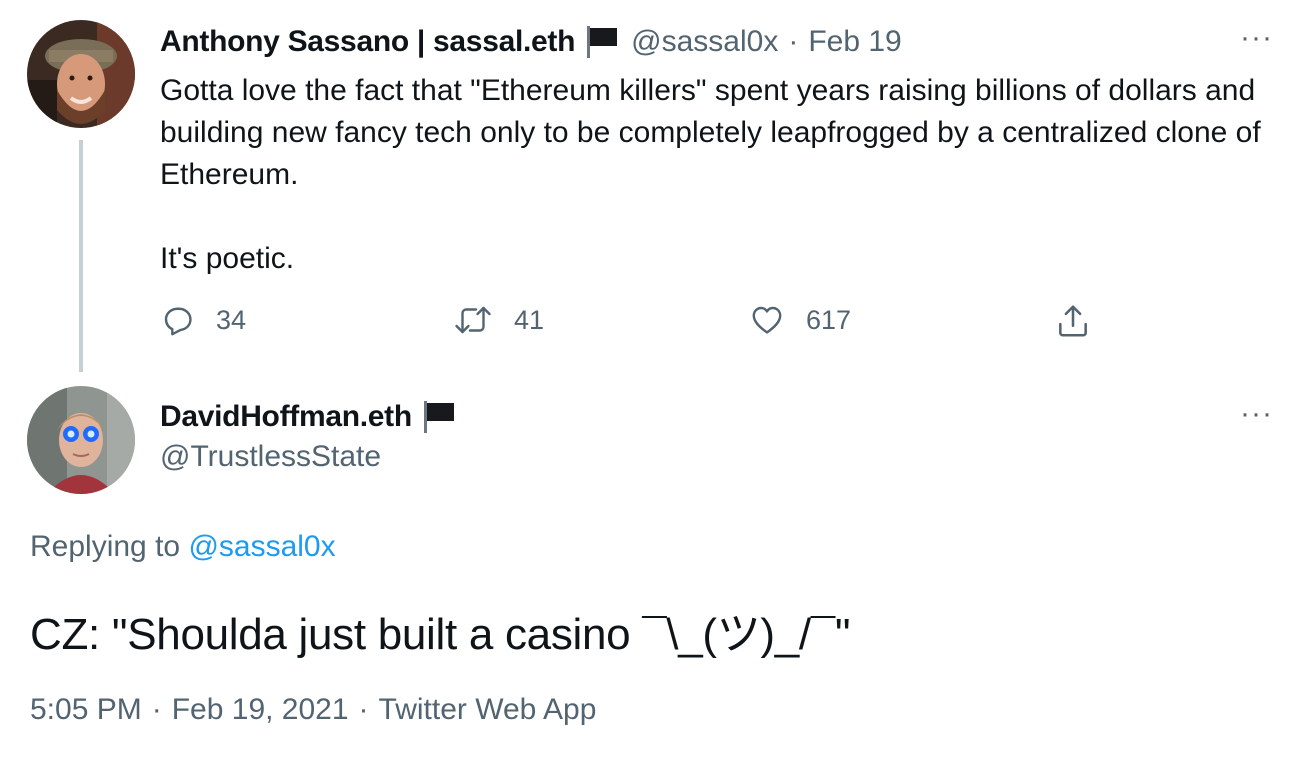 This screenshot has height=758, width=1312. What do you see at coordinates (86, 709) in the screenshot?
I see `tweet-time: 5:05 PM` at bounding box center [86, 709].